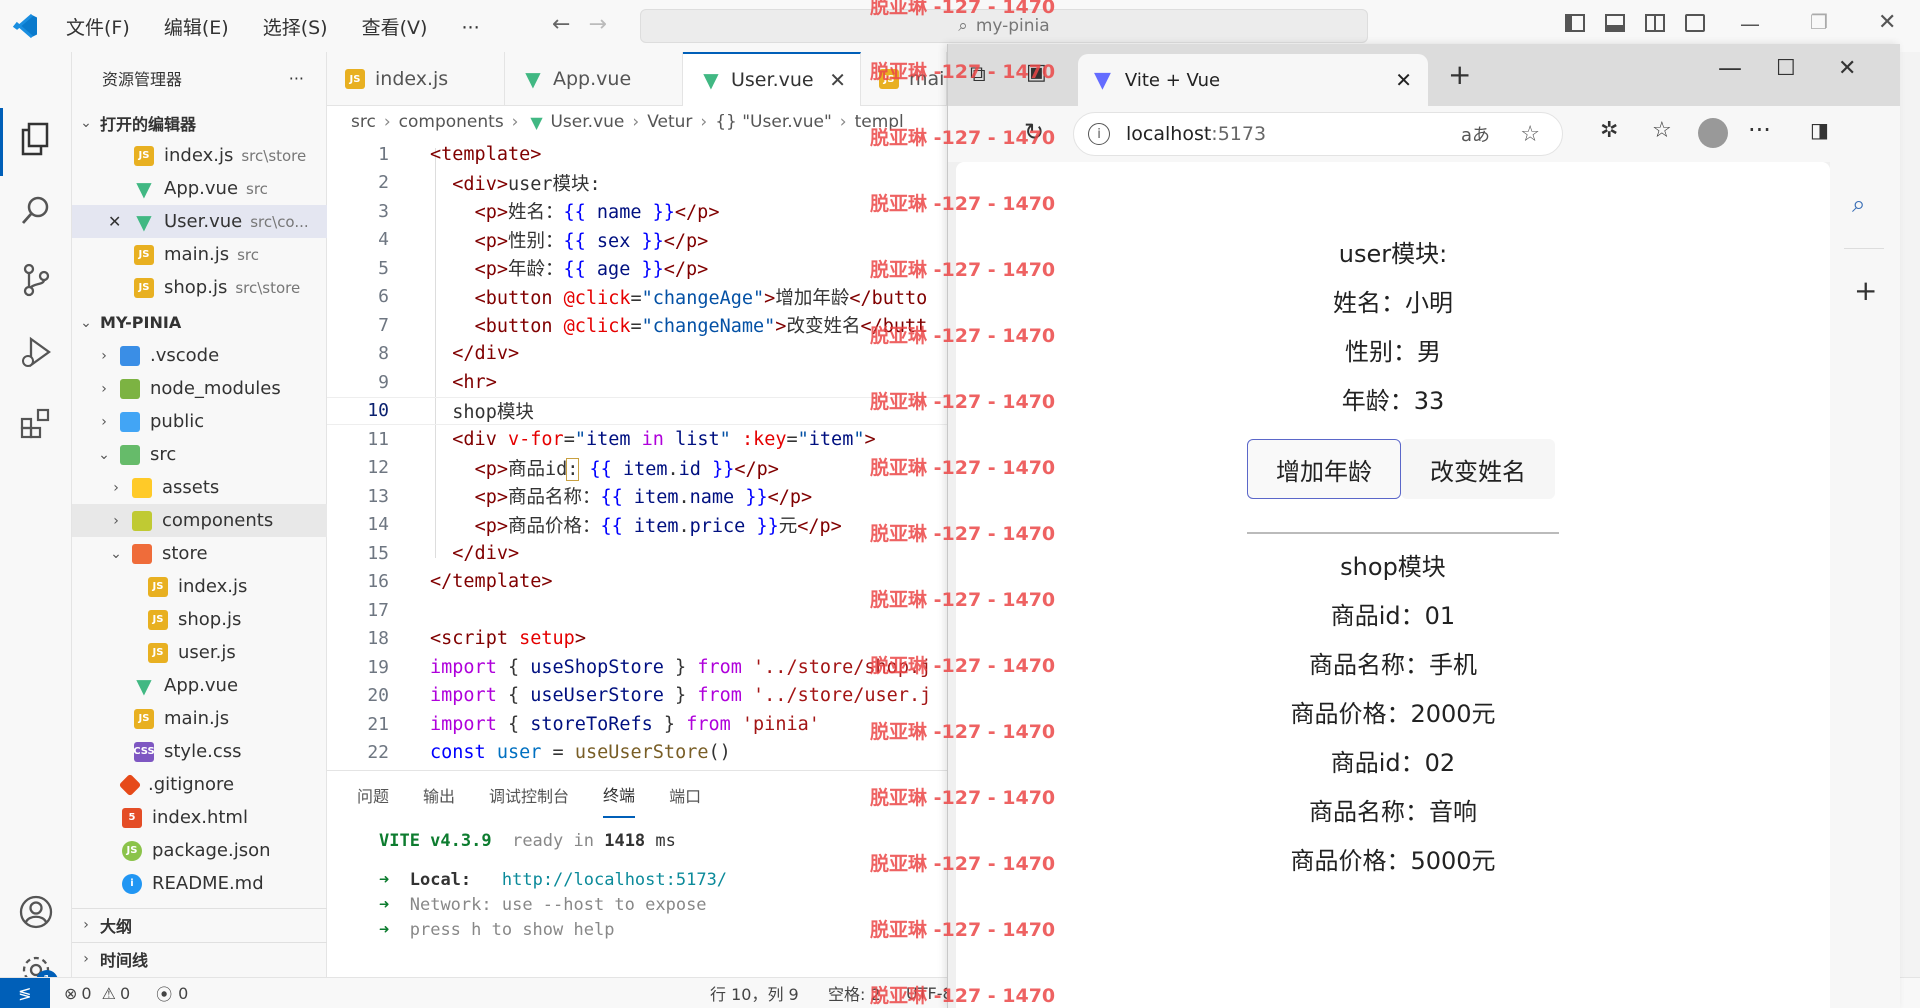  What do you see at coordinates (199, 322) in the screenshot?
I see `project-header: ⌄ MY-PINIA` at bounding box center [199, 322].